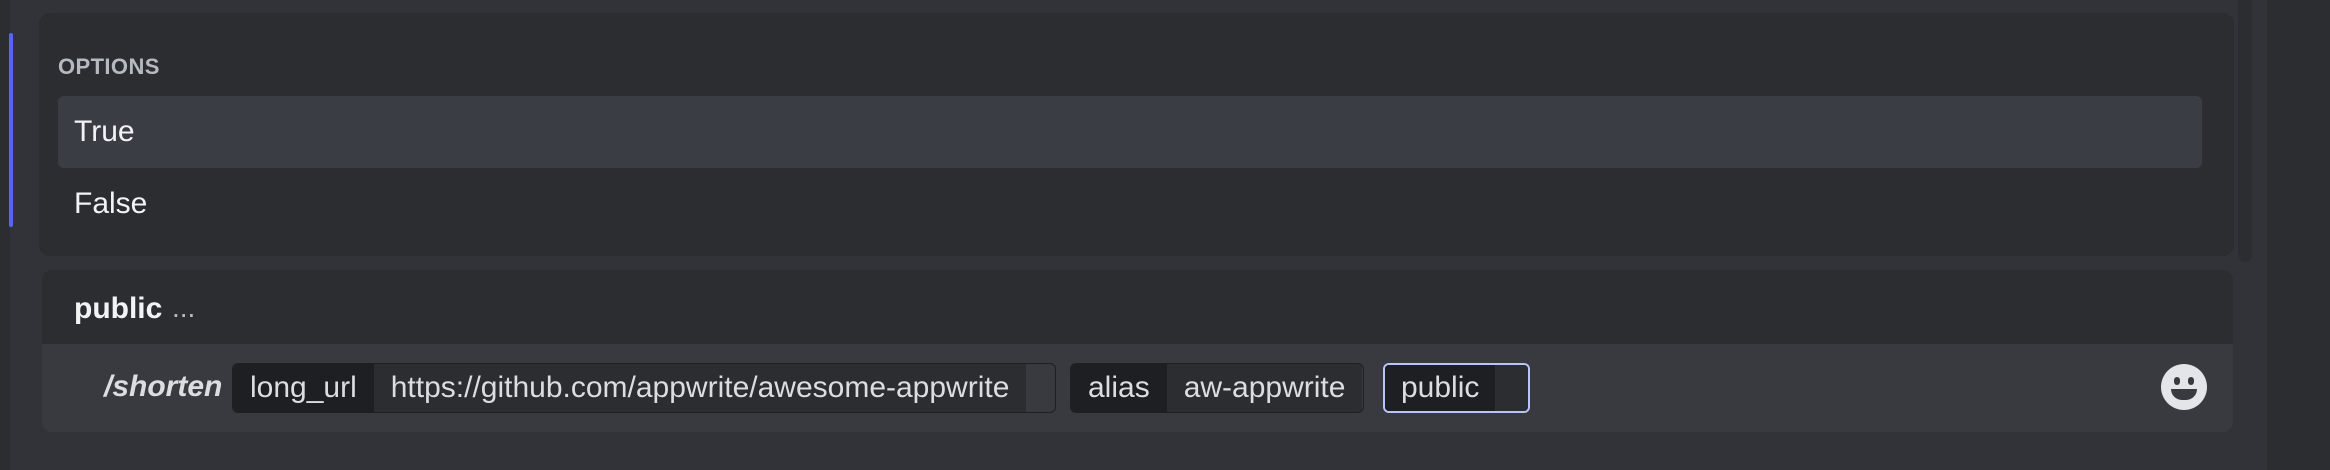 The image size is (2330, 470). I want to click on smile-emoji-icon, so click(2184, 387).